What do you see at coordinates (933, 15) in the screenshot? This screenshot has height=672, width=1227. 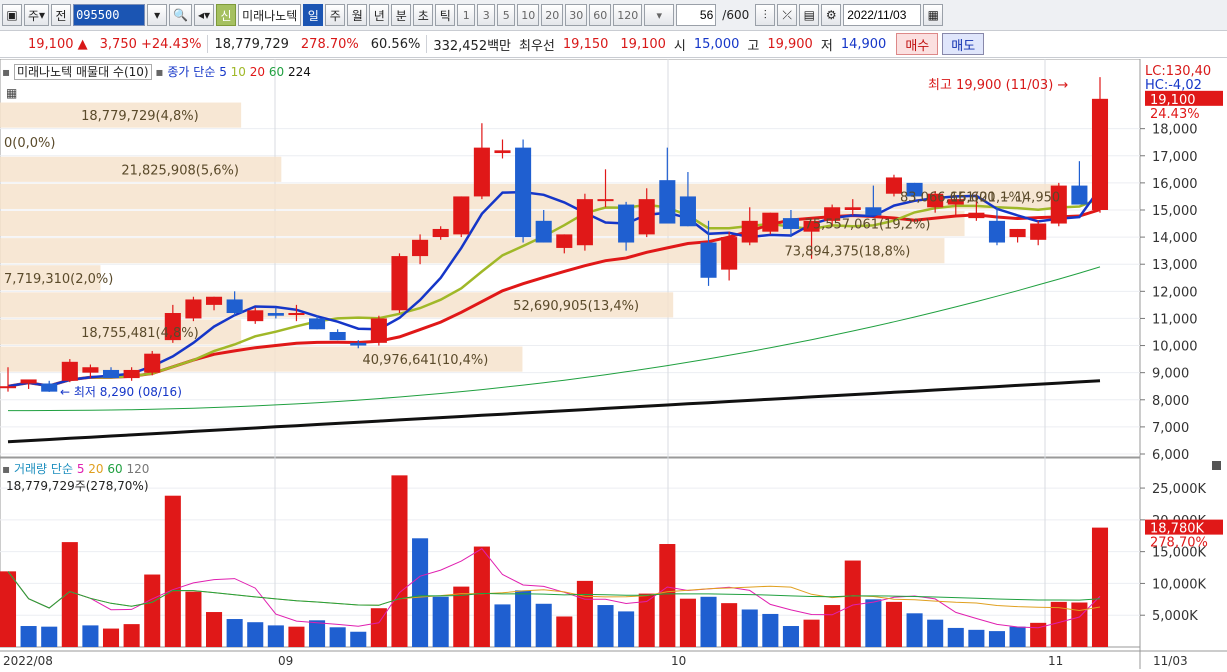 I see `calendar-icon: ▦` at bounding box center [933, 15].